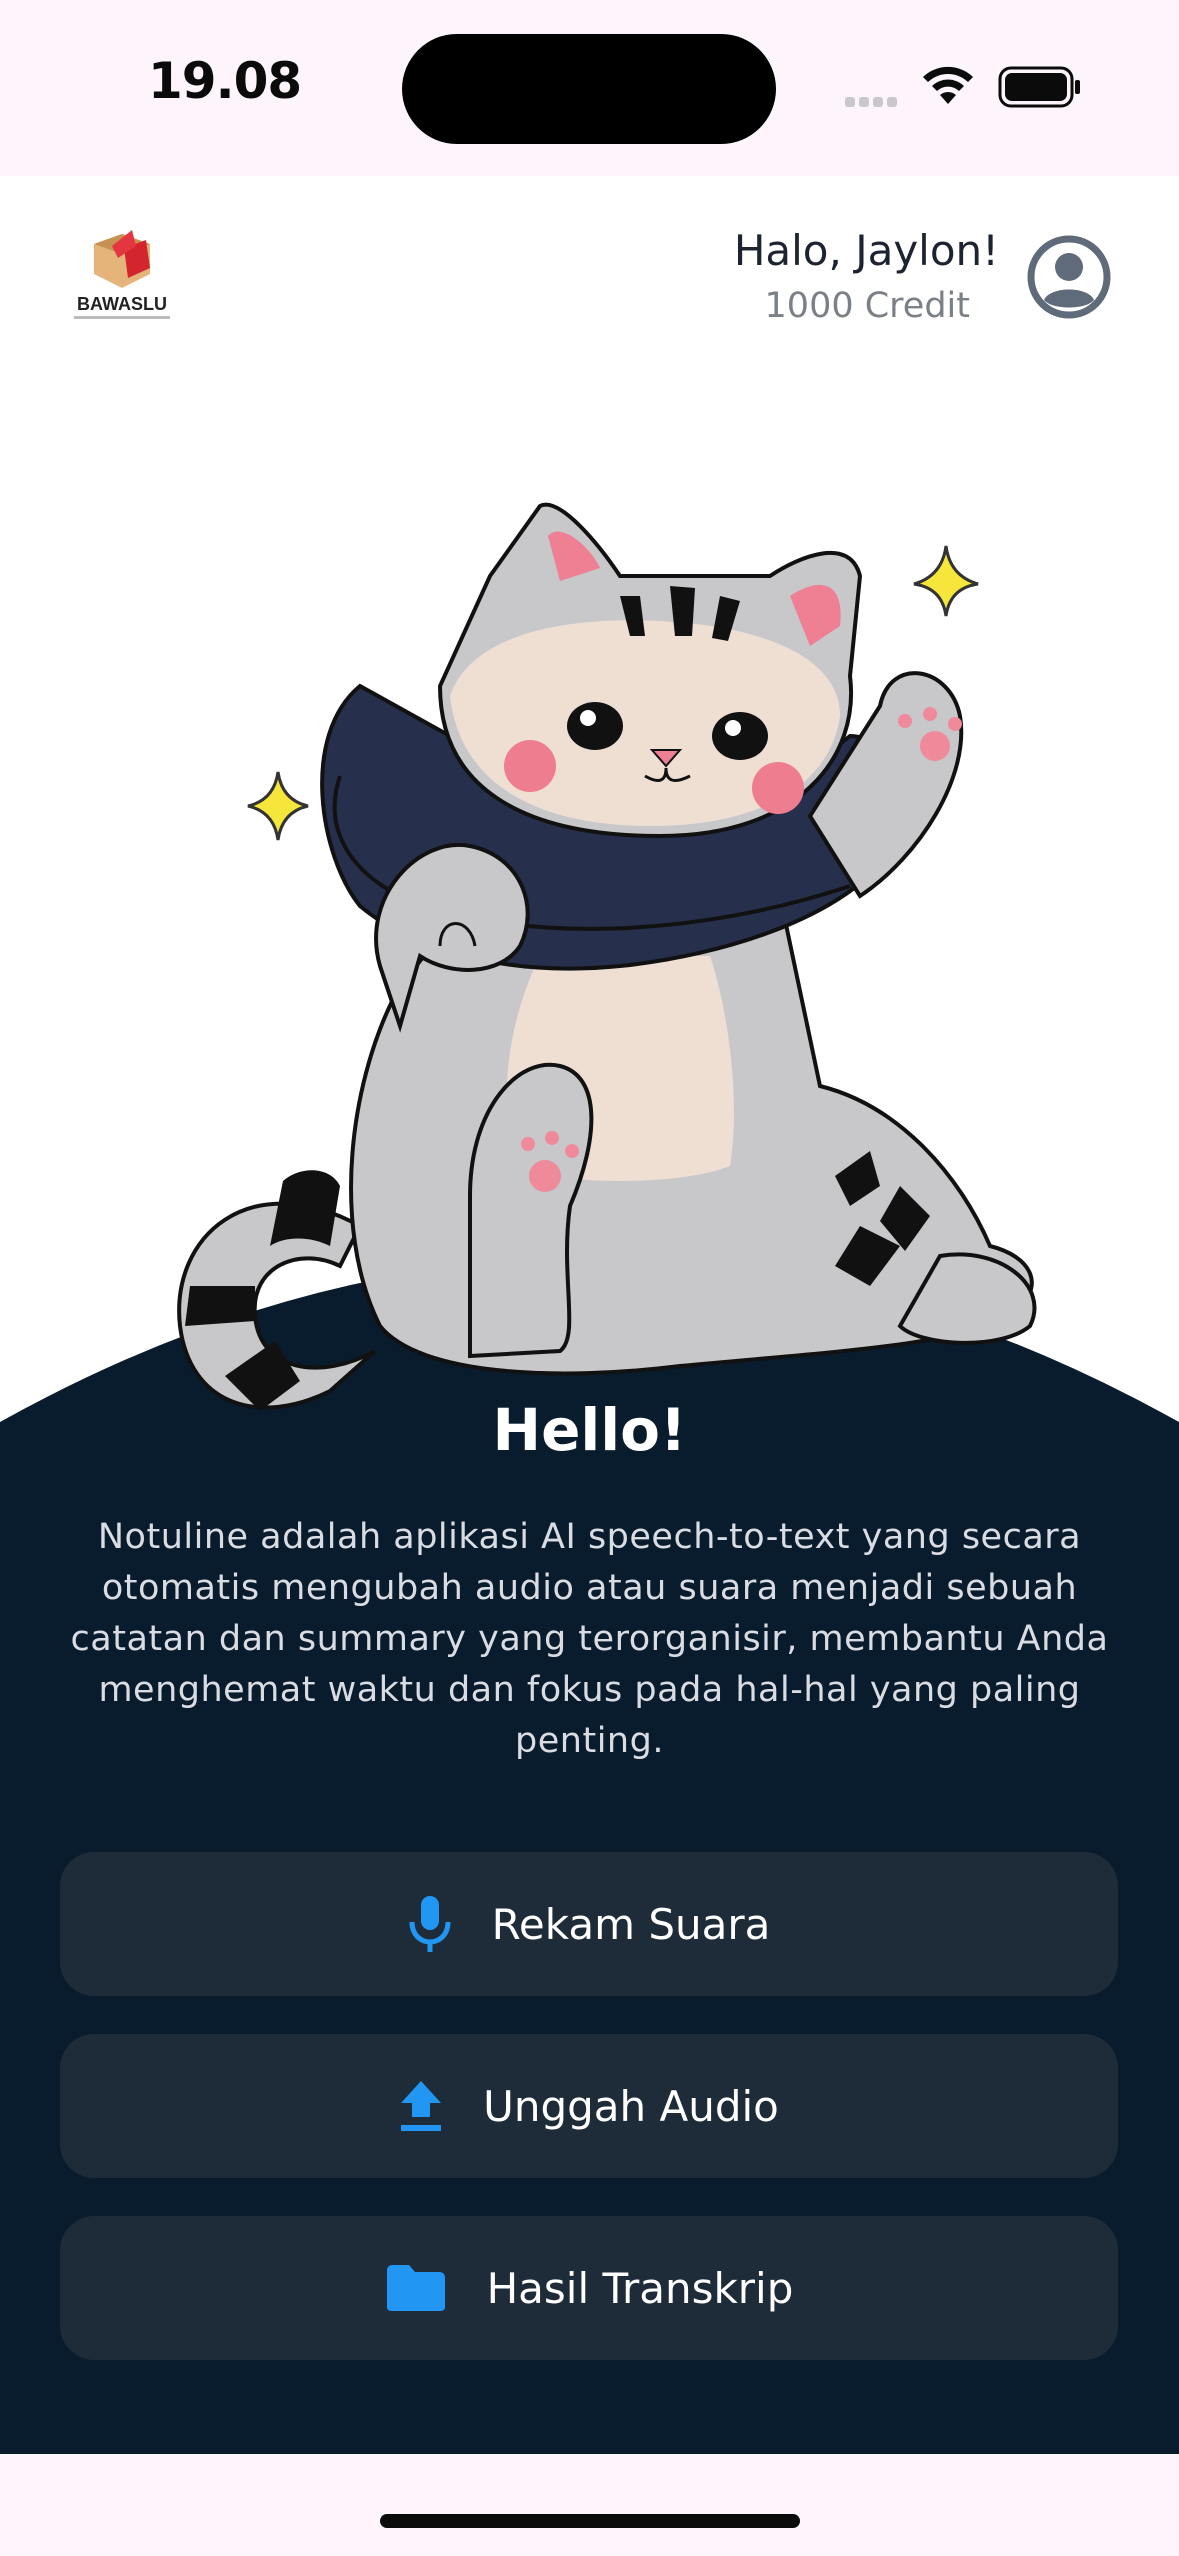 This screenshot has width=1179, height=2556. What do you see at coordinates (631, 1924) in the screenshot?
I see `record-audio-label: Rekam Suara` at bounding box center [631, 1924].